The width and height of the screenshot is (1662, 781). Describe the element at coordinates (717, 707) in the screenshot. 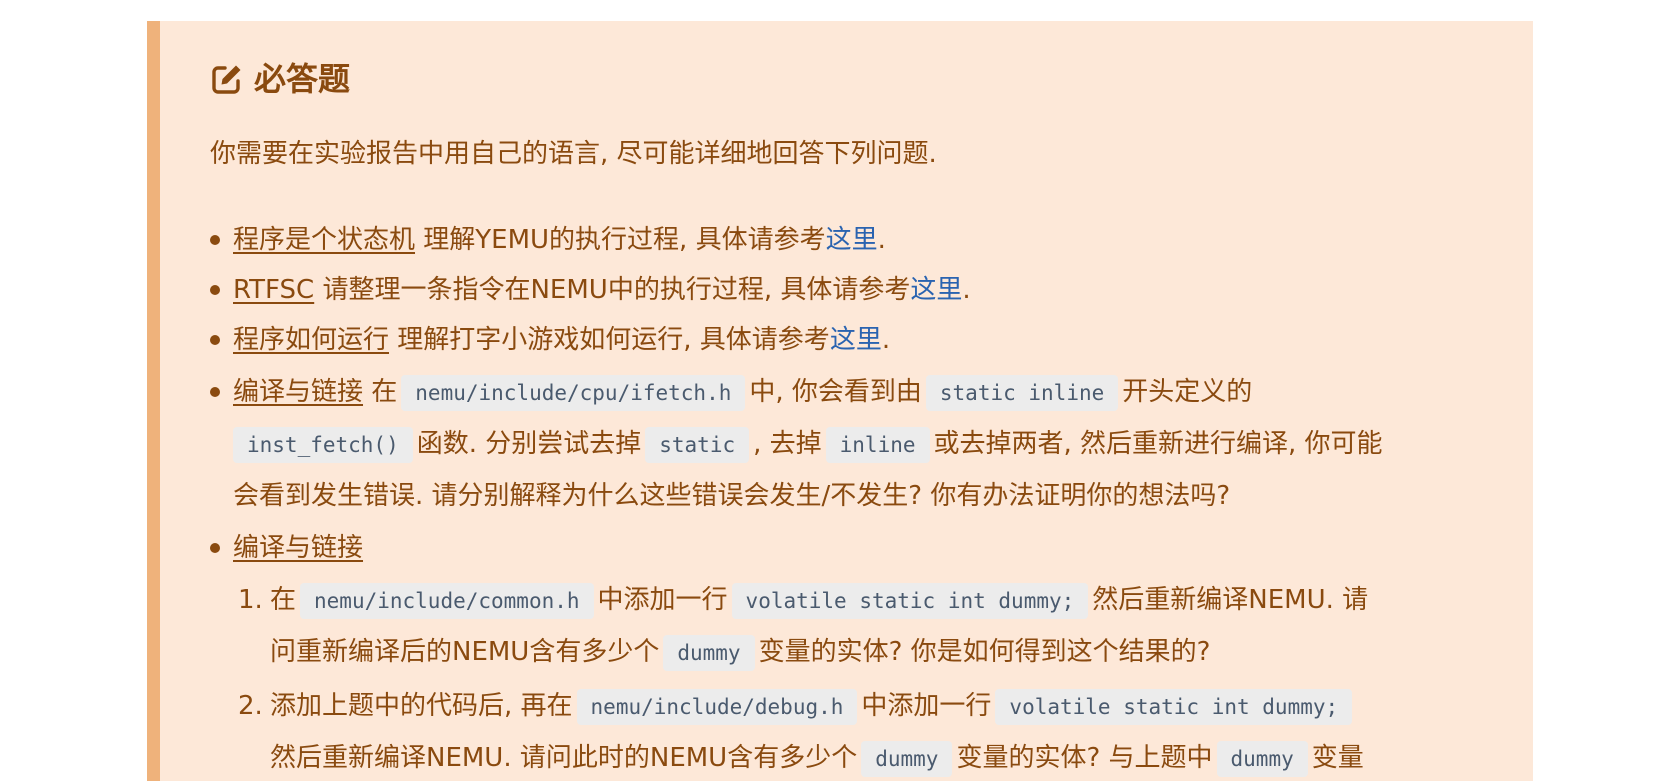

I see `code-snippet: nemu/include/debug.h` at that location.